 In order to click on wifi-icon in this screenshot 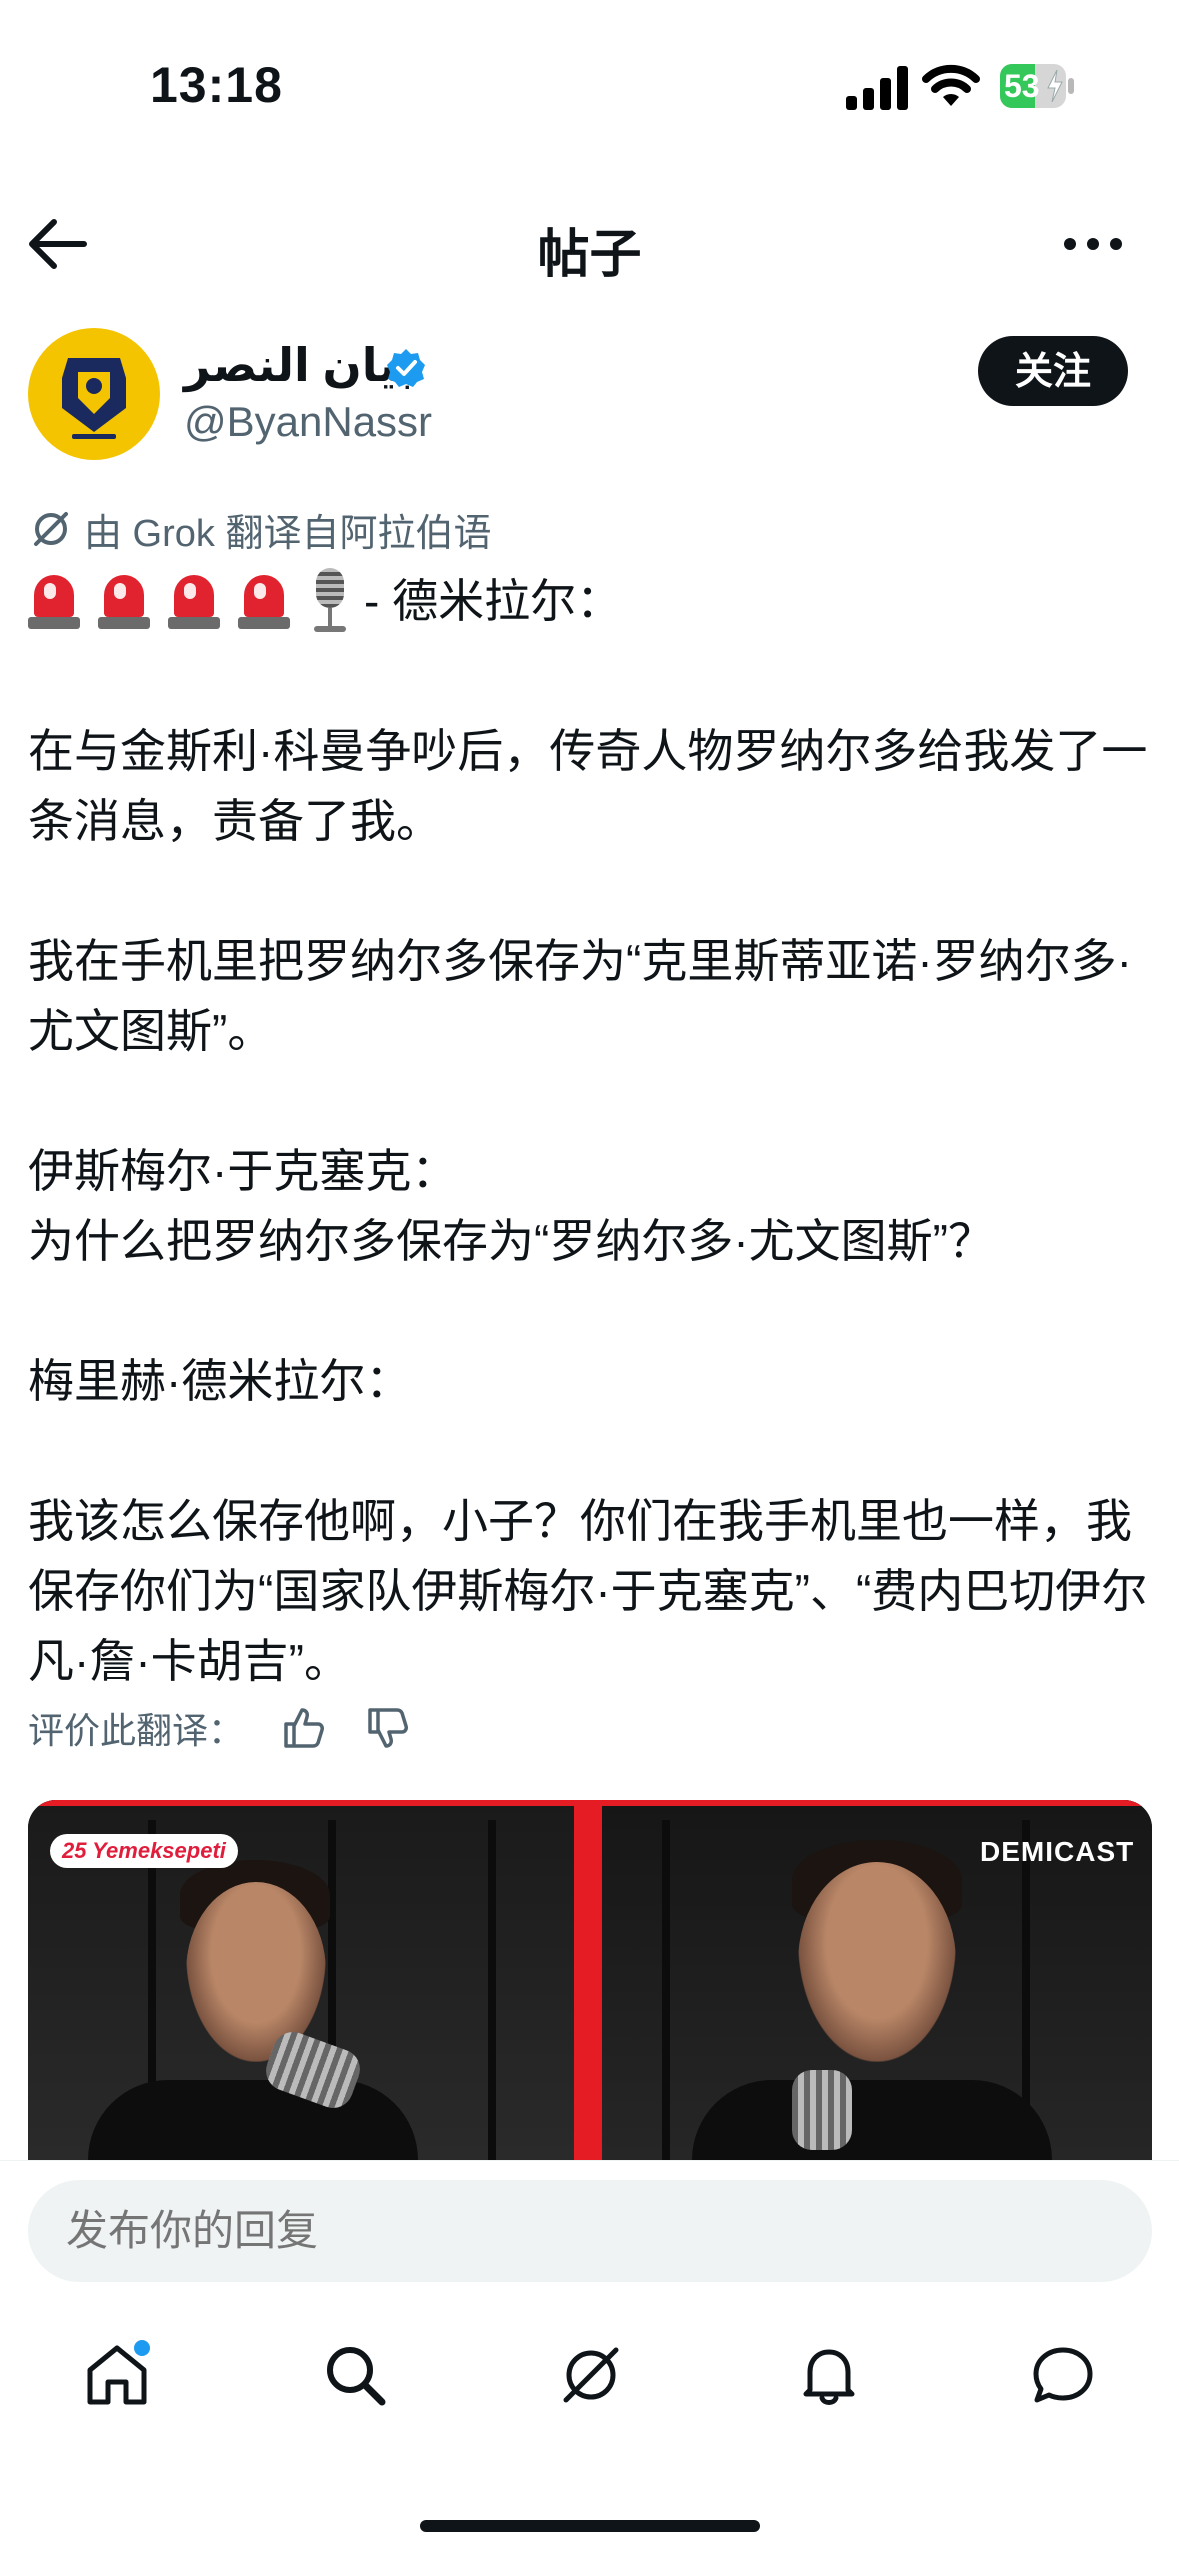, I will do `click(951, 85)`.